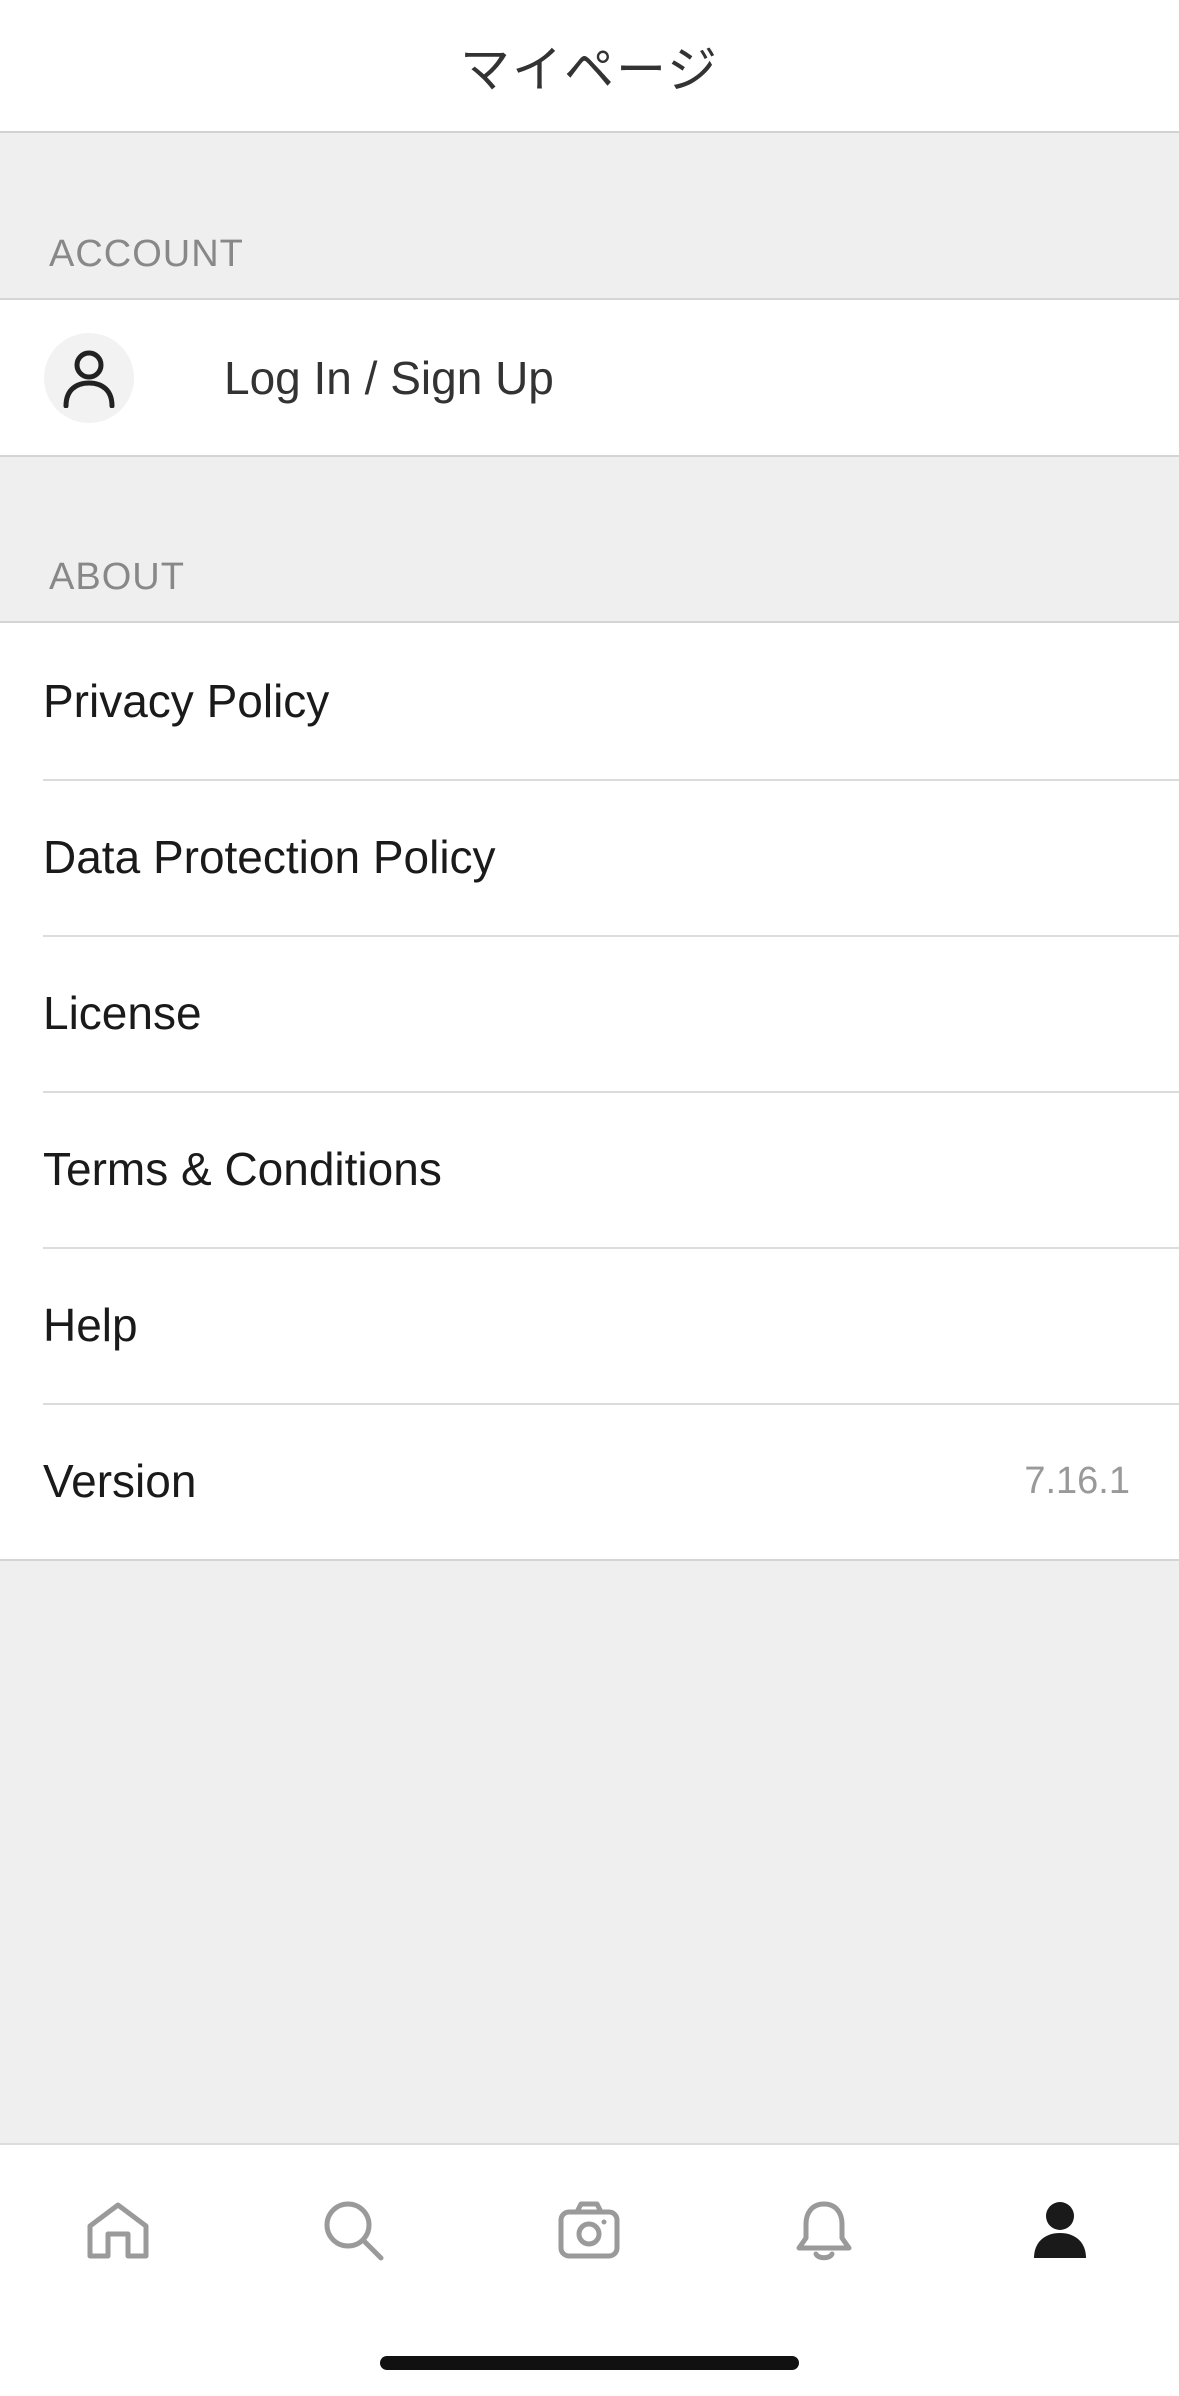 Image resolution: width=1179 pixels, height=2396 pixels. Describe the element at coordinates (1077, 1480) in the screenshot. I see `version-value: 7.16.1` at that location.